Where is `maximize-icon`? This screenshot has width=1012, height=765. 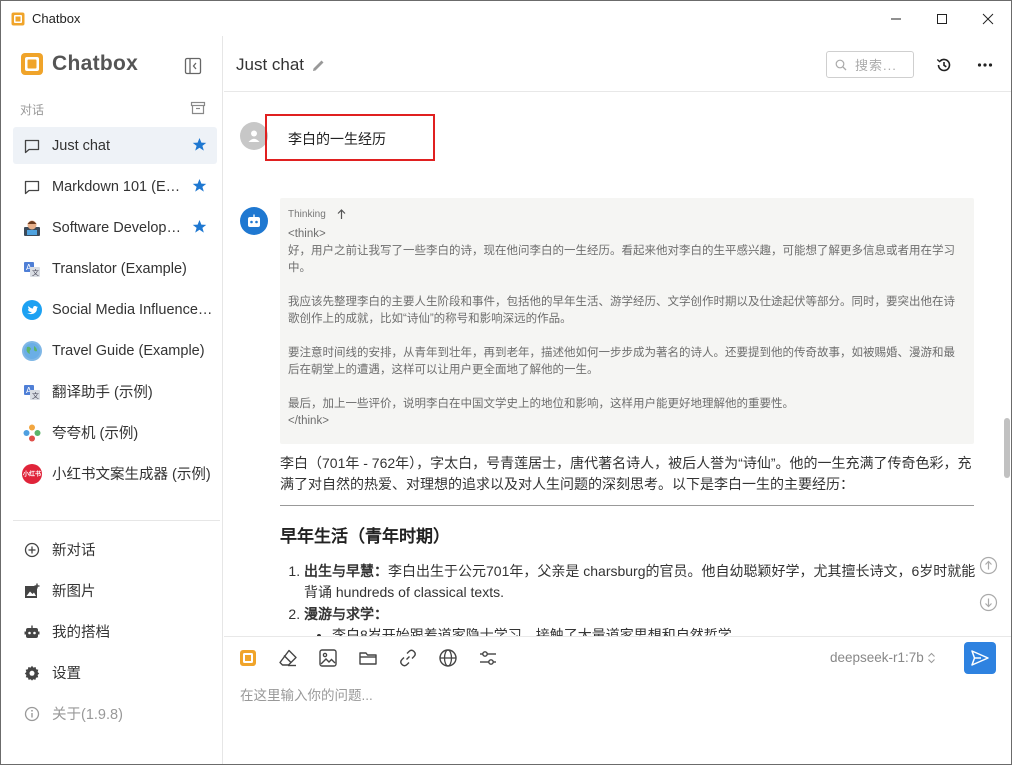 maximize-icon is located at coordinates (942, 18).